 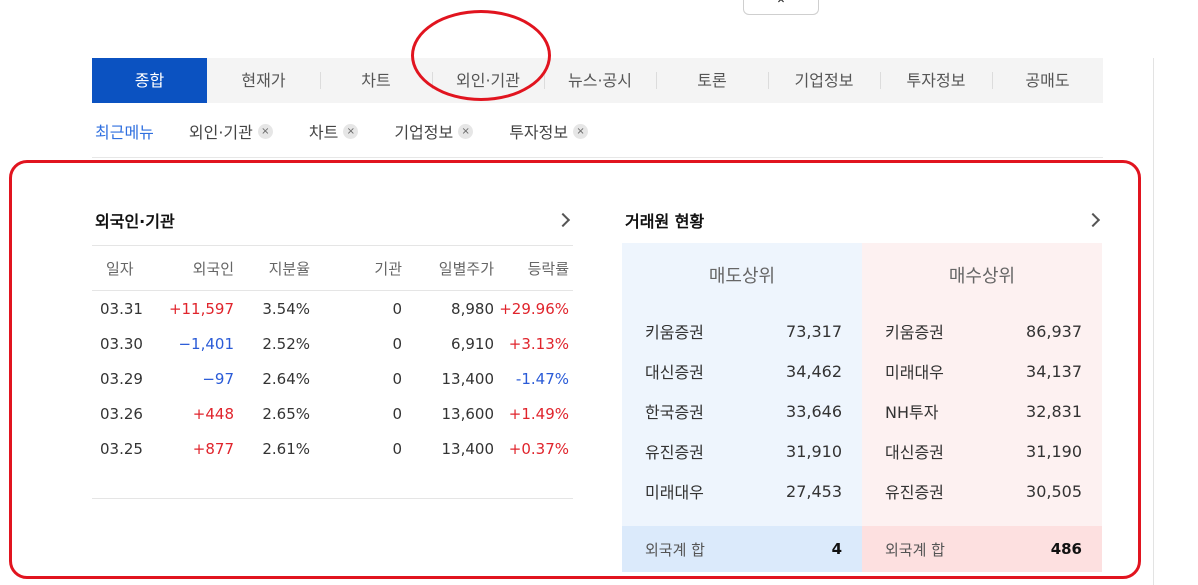 I want to click on recent-item-chart: 차트 ×, so click(x=334, y=131).